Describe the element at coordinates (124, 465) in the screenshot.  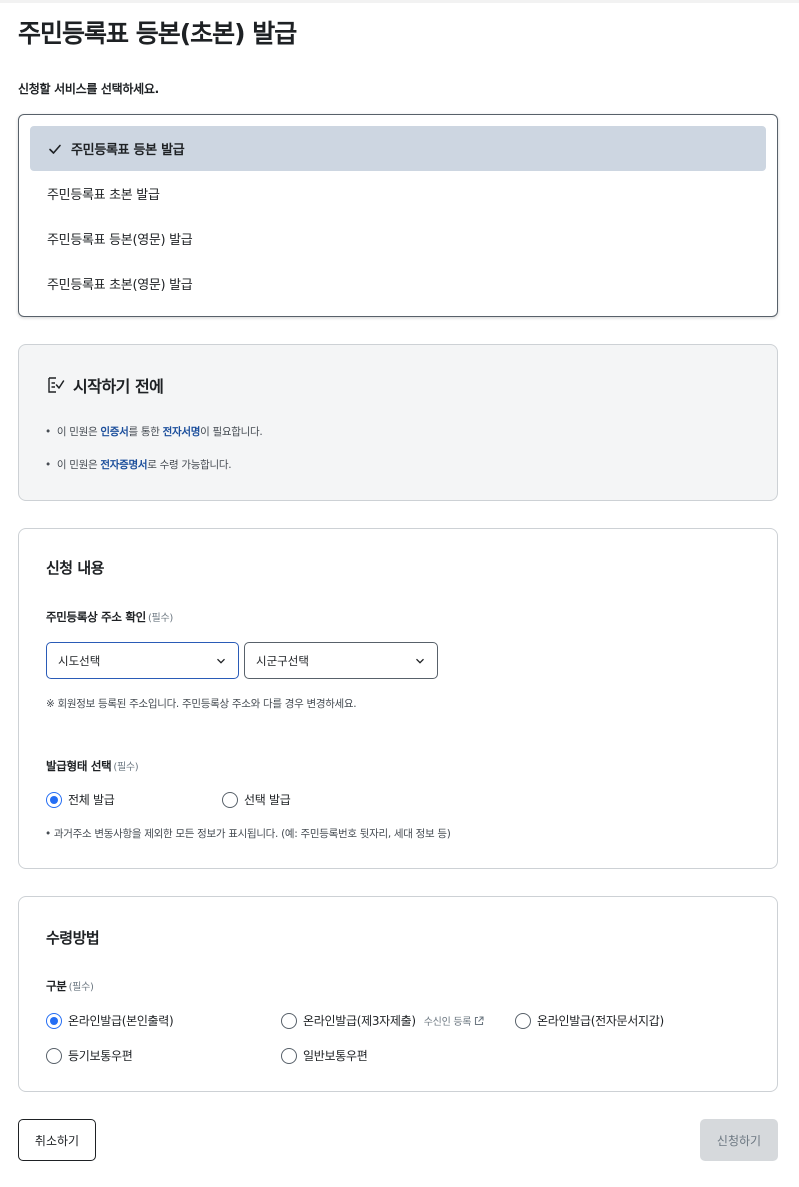
I see `note-emphasis: 전자증명서` at that location.